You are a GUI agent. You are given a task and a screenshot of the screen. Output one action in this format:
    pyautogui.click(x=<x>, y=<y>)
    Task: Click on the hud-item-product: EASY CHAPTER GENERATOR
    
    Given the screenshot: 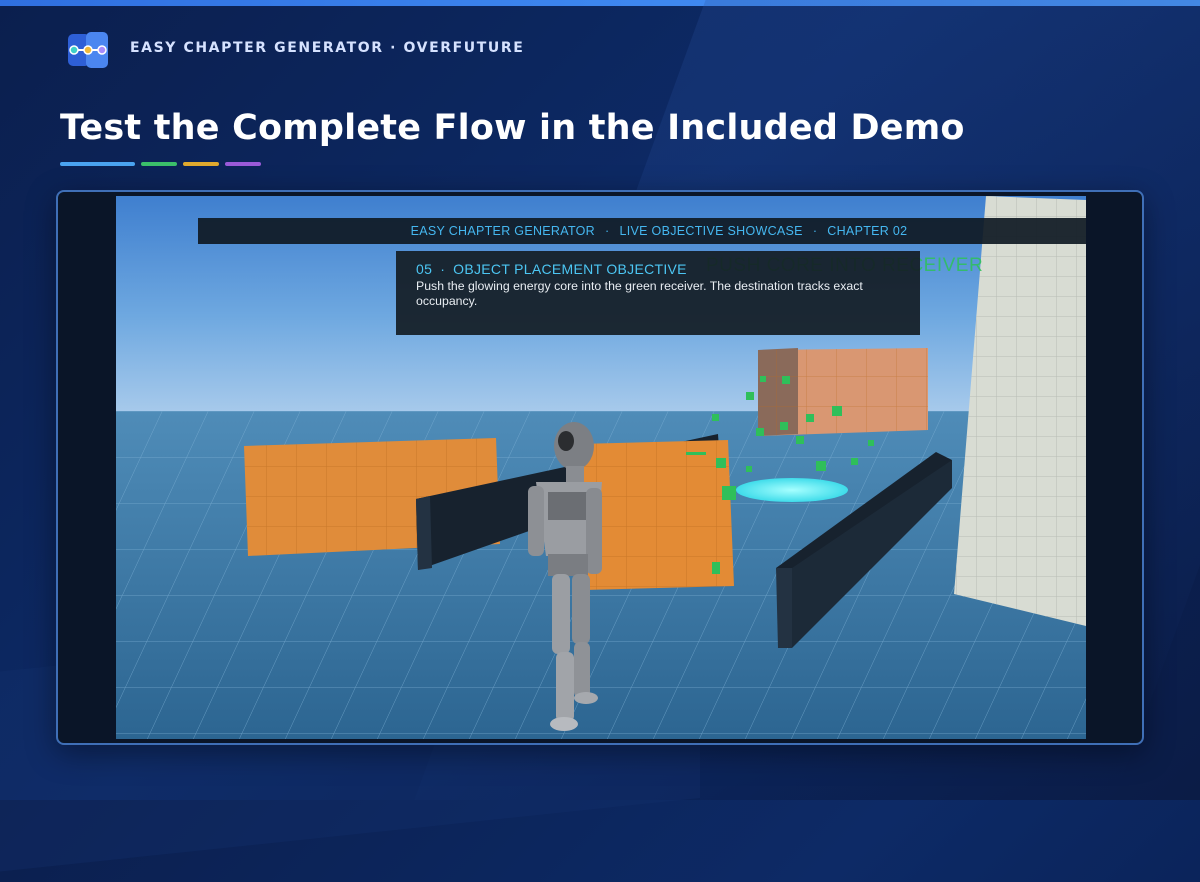 What is the action you would take?
    pyautogui.click(x=503, y=231)
    